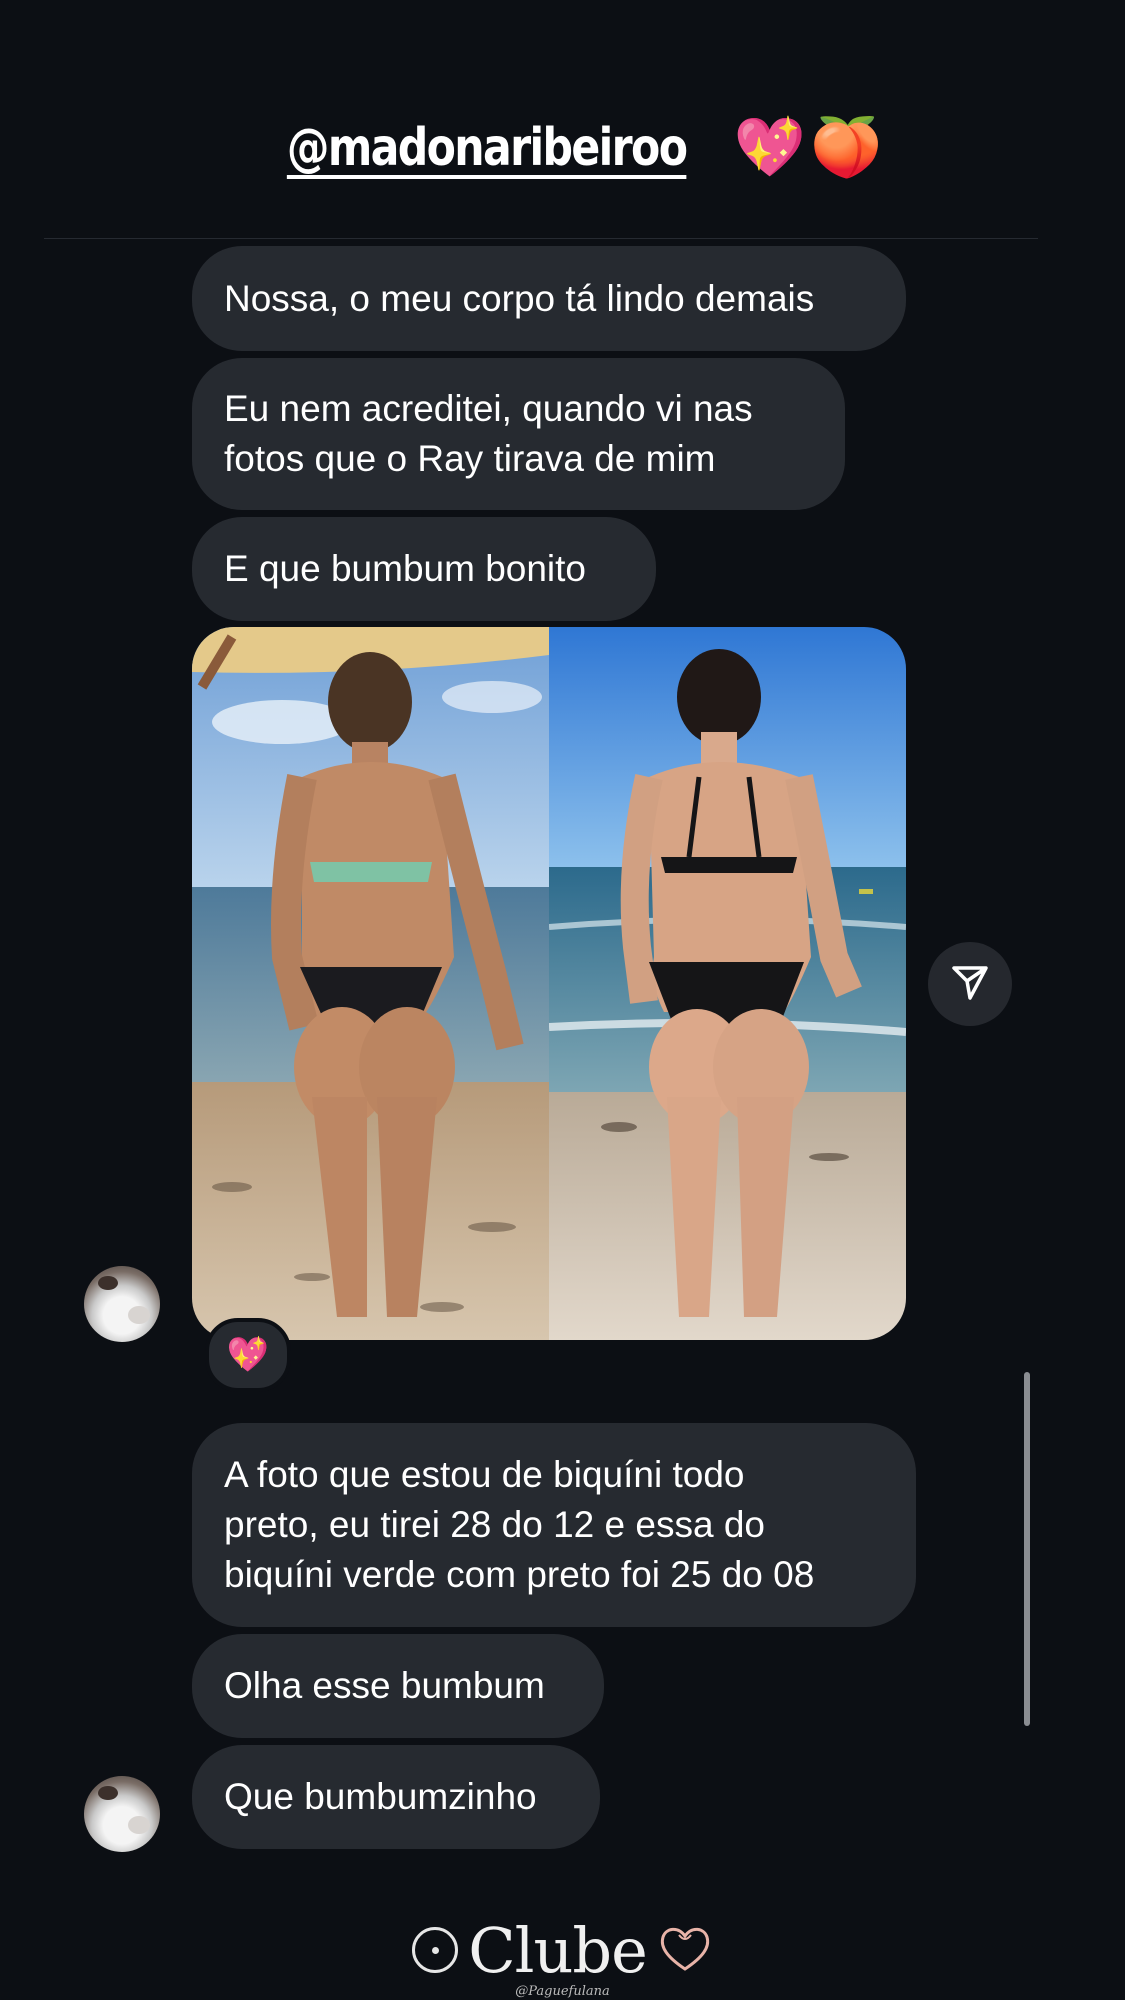 Image resolution: width=1125 pixels, height=2000 pixels. I want to click on message-bubble: Que bumbumzinho, so click(396, 1797).